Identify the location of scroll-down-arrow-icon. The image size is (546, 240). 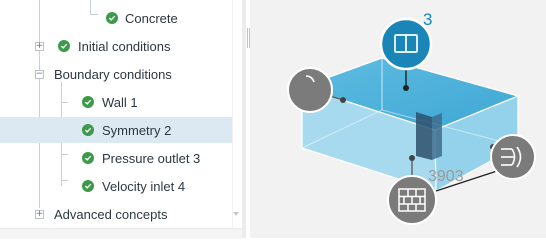
(236, 214).